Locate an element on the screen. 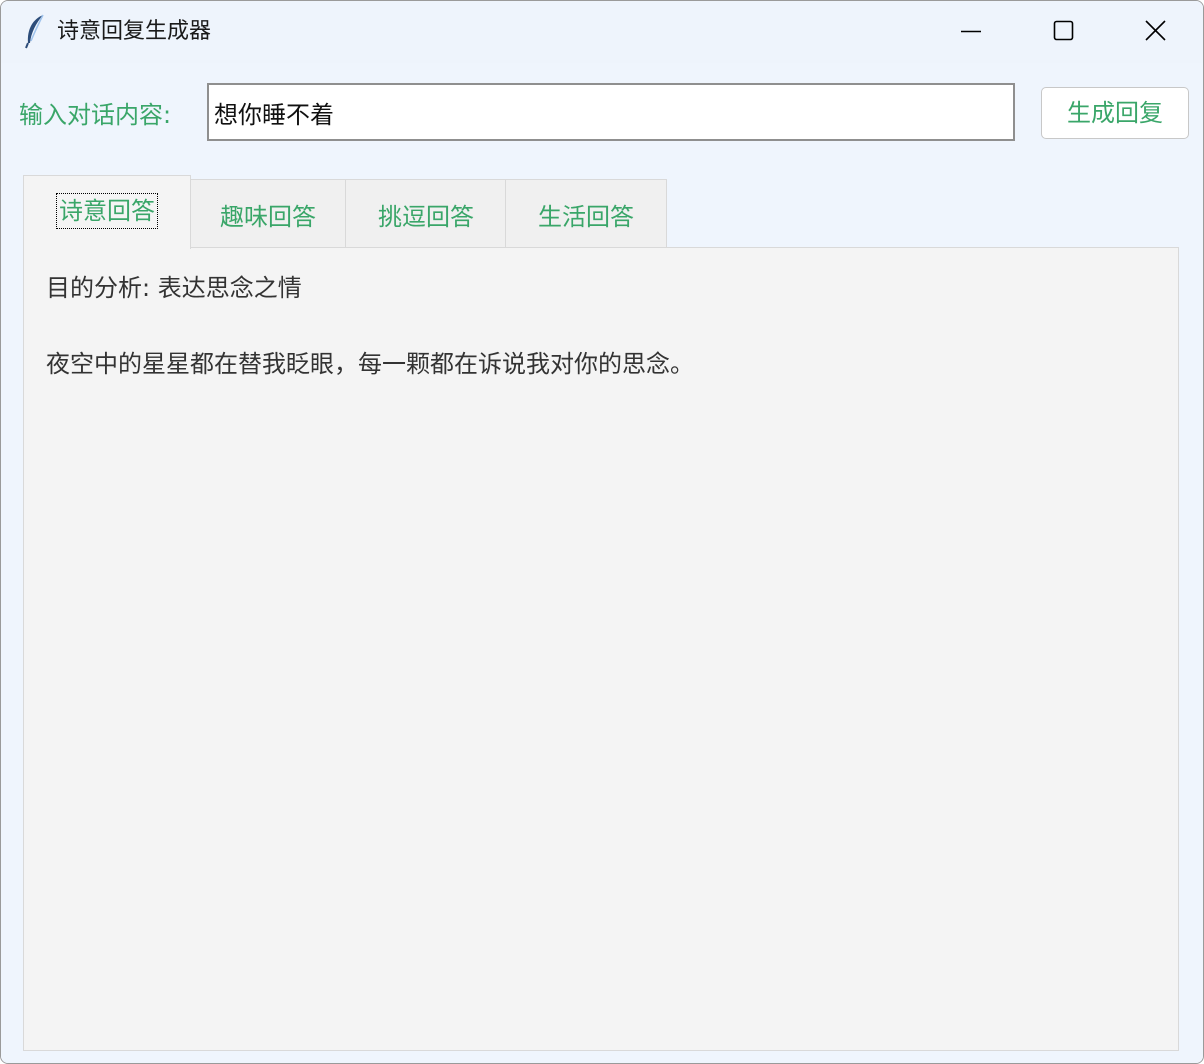 The width and height of the screenshot is (1204, 1064). tab-poetic: 诗意回答 is located at coordinates (107, 212).